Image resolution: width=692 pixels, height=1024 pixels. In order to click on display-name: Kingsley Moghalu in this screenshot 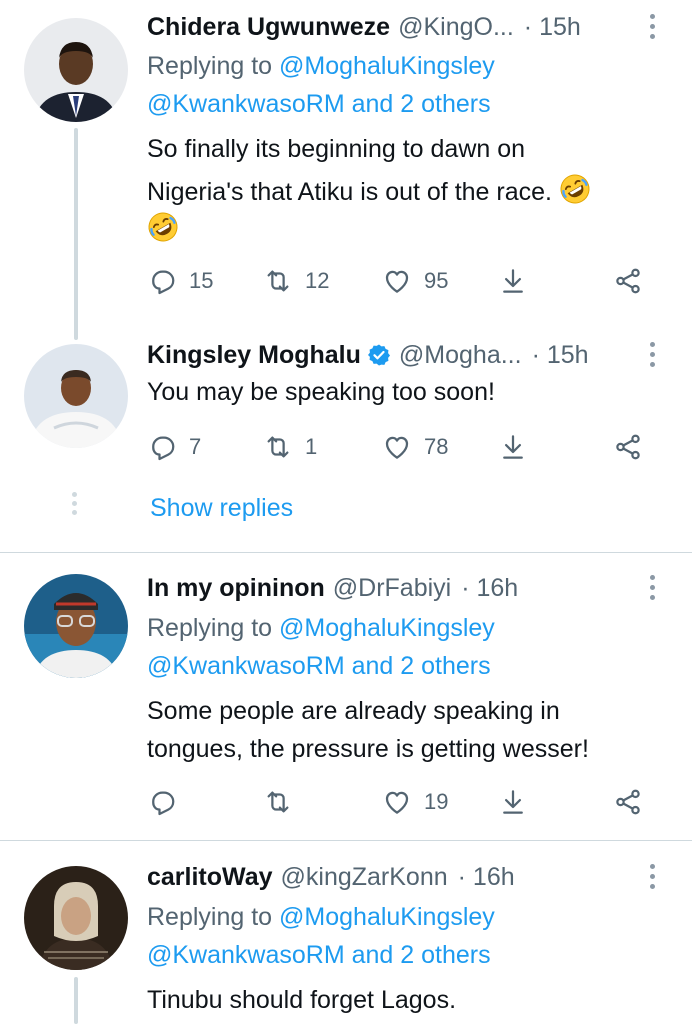, I will do `click(254, 355)`.